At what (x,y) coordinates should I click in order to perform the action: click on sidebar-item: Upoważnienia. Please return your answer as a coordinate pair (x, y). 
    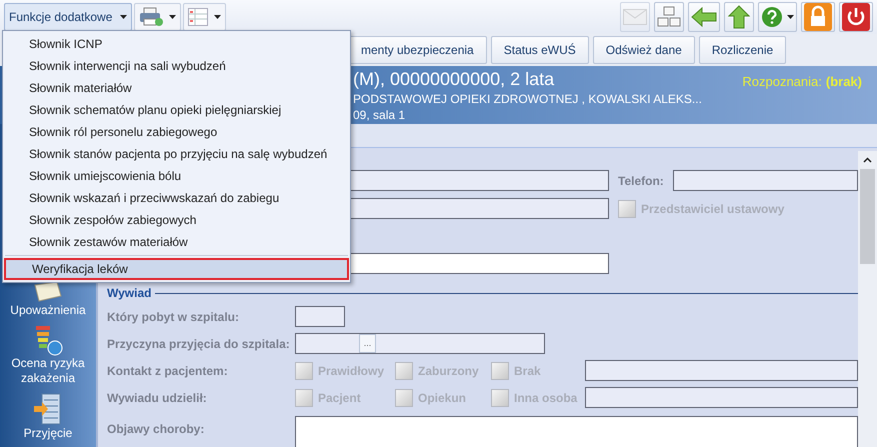
    Looking at the image, I should click on (48, 299).